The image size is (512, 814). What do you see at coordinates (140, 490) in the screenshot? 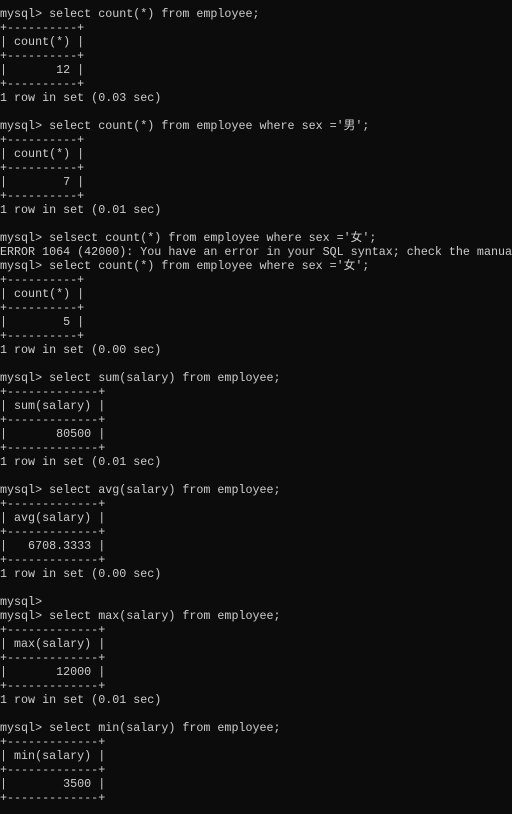
I see `command-line: mysql> select avg(salary) from employee;` at bounding box center [140, 490].